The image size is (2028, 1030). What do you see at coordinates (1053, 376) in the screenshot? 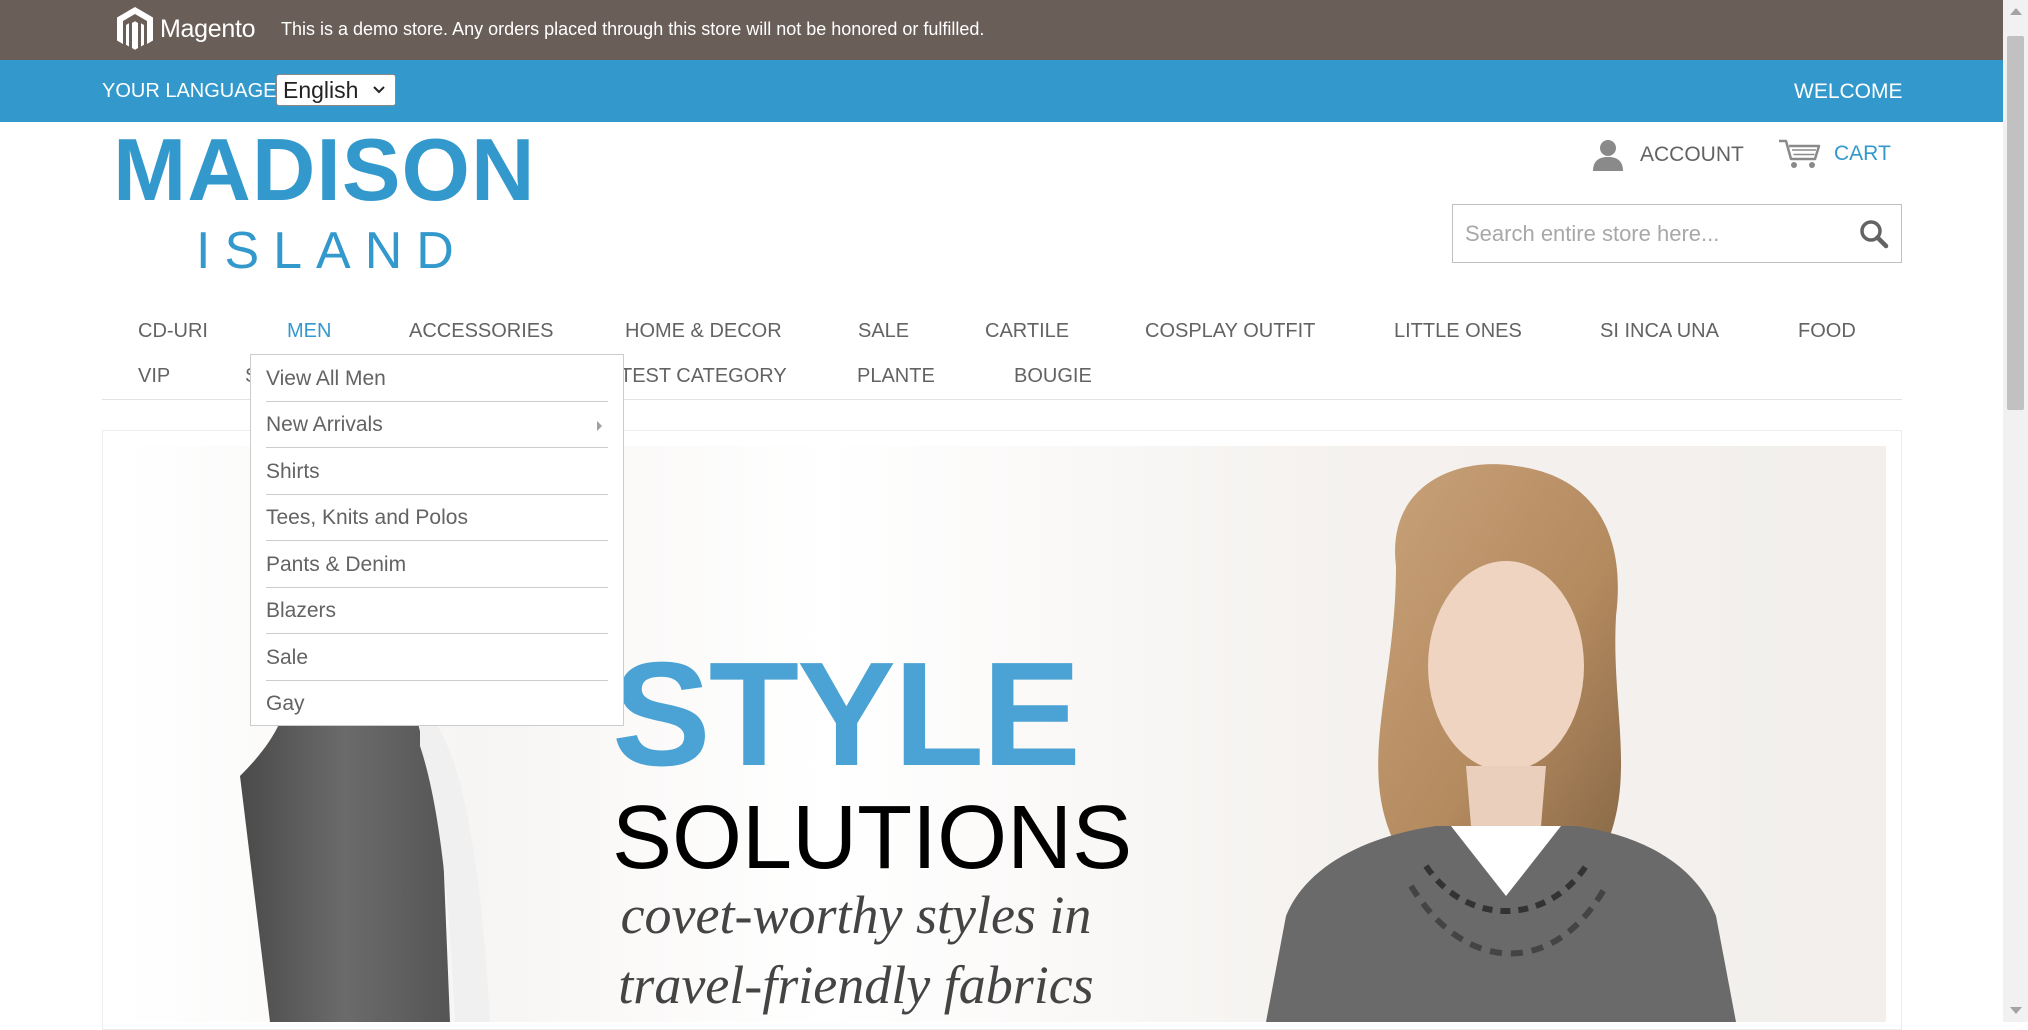
I see `nav-item-bougie: BOUGIE` at bounding box center [1053, 376].